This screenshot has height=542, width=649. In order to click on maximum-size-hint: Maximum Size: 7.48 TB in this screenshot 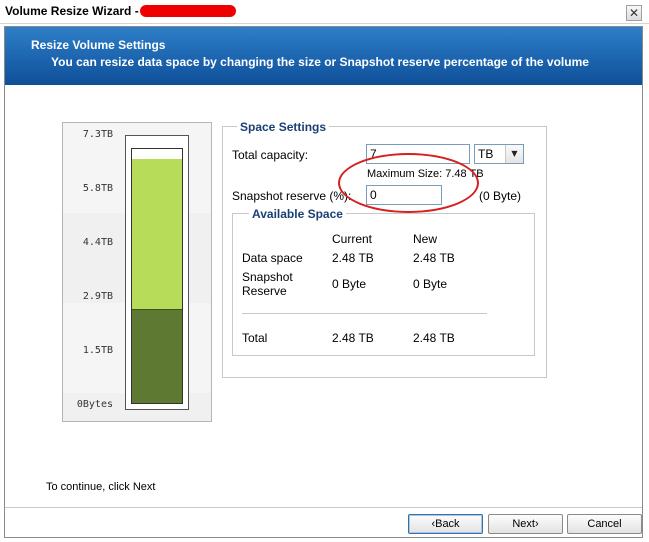, I will do `click(425, 174)`.